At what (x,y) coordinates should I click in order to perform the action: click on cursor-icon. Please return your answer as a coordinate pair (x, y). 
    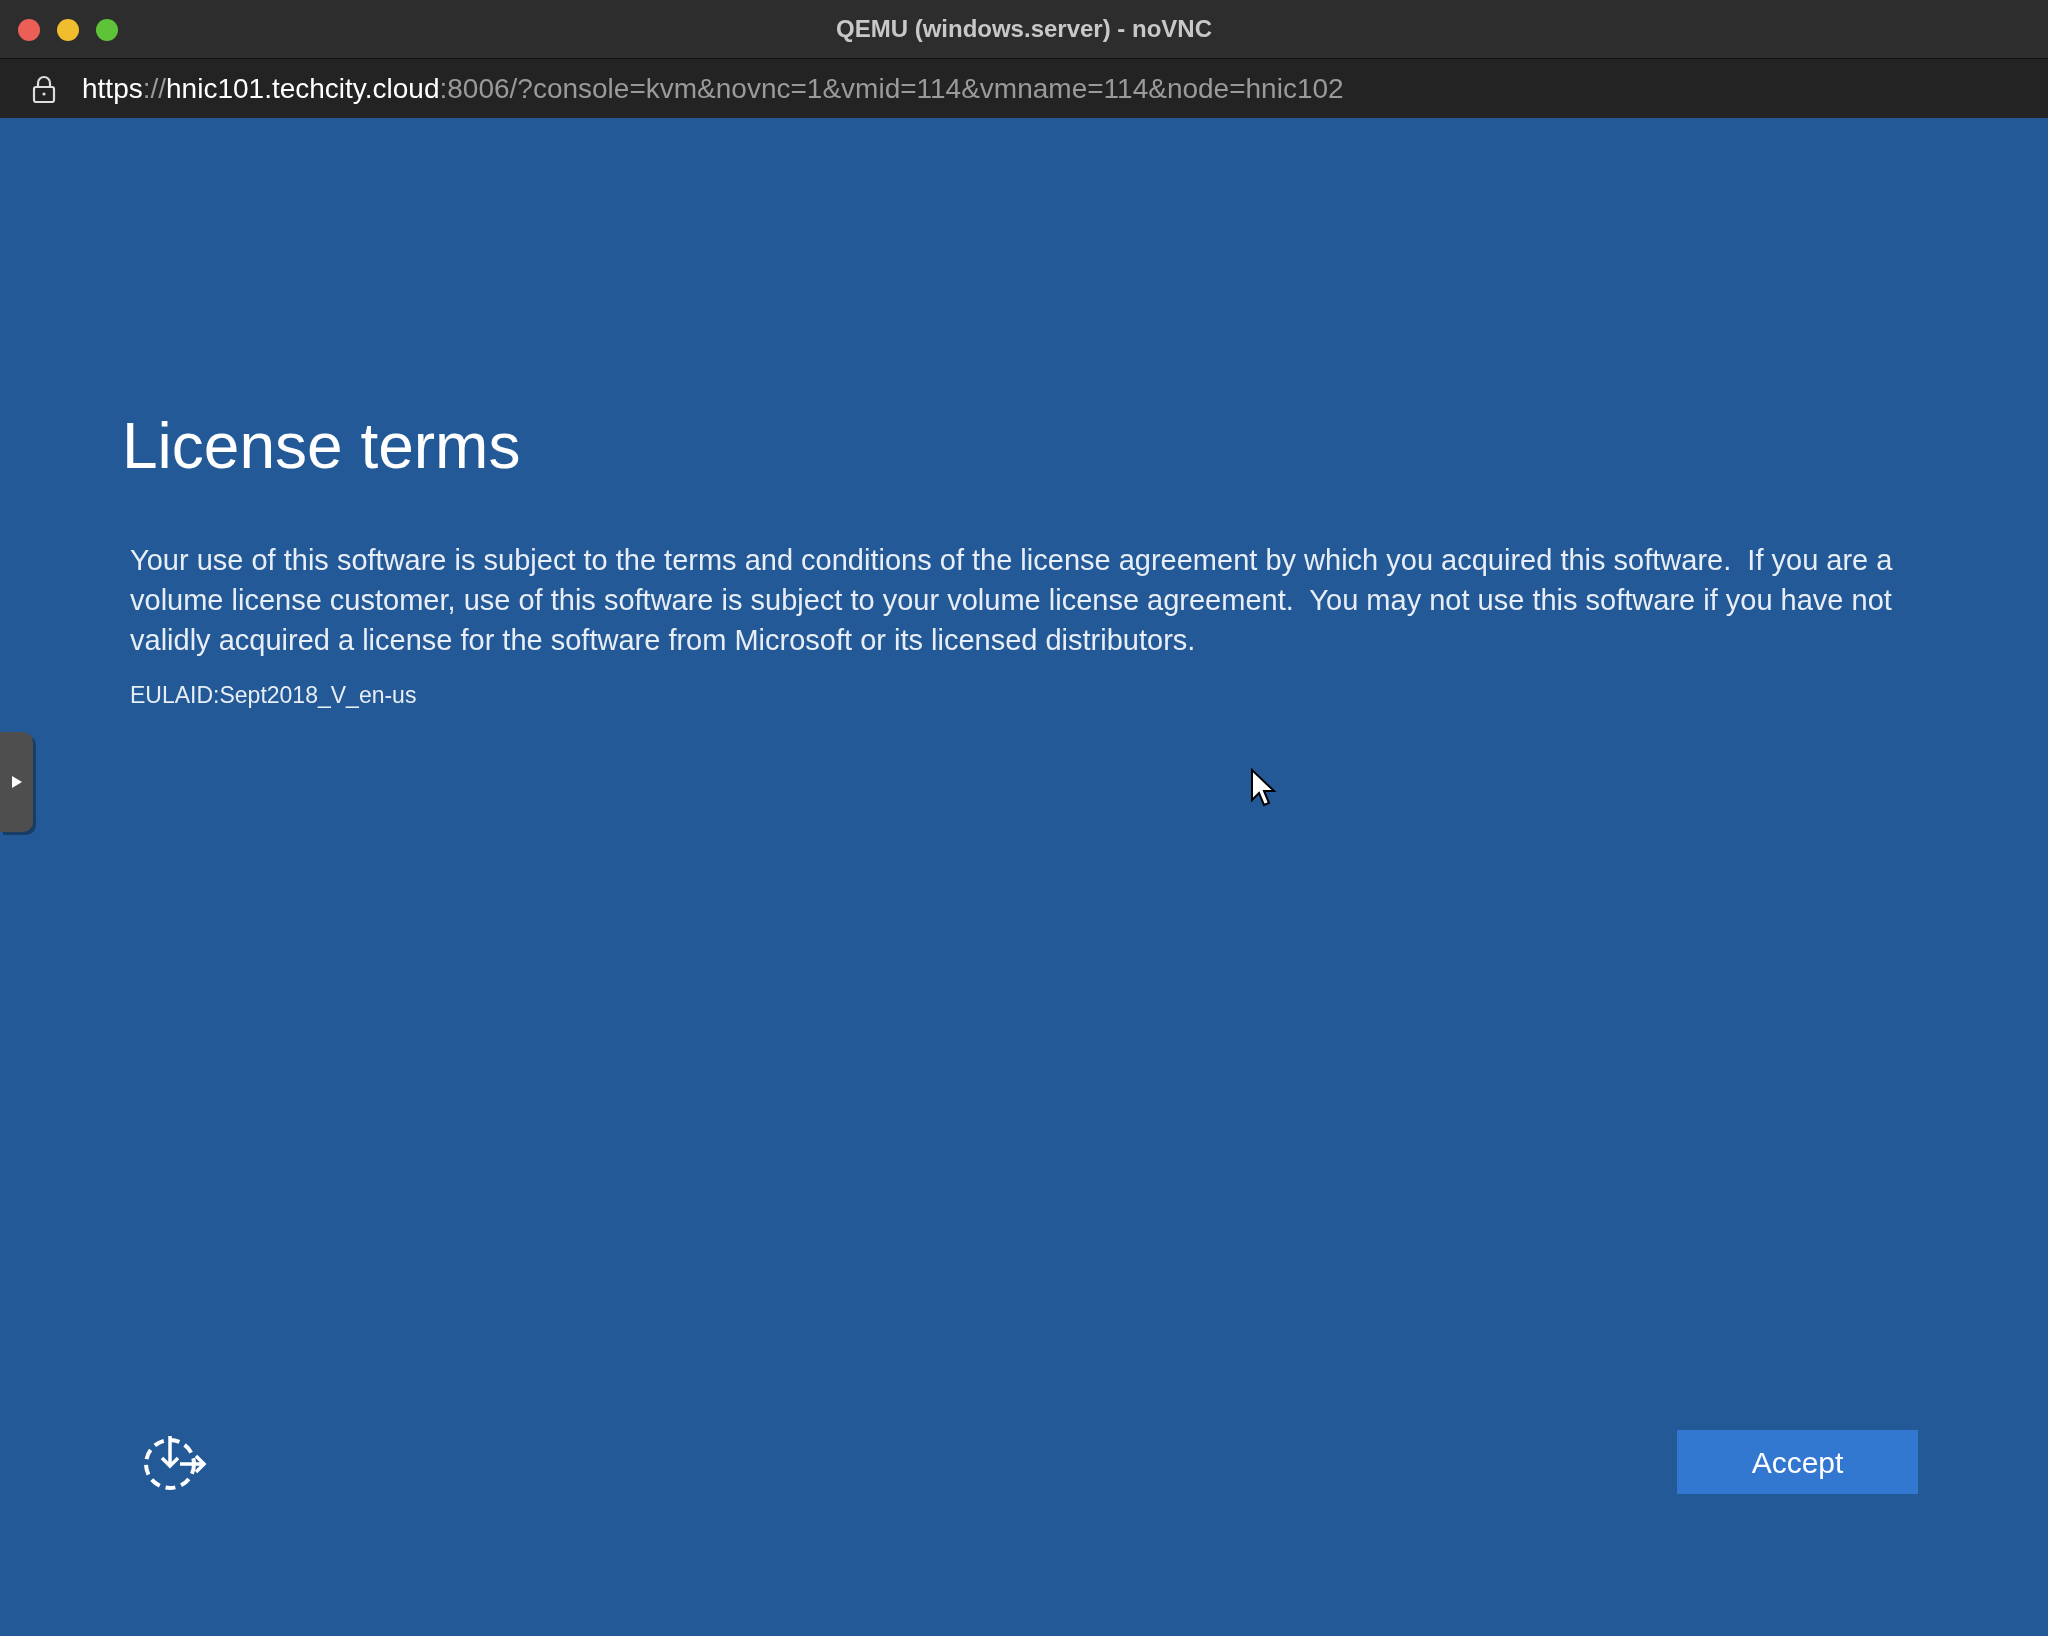
    Looking at the image, I should click on (1263, 788).